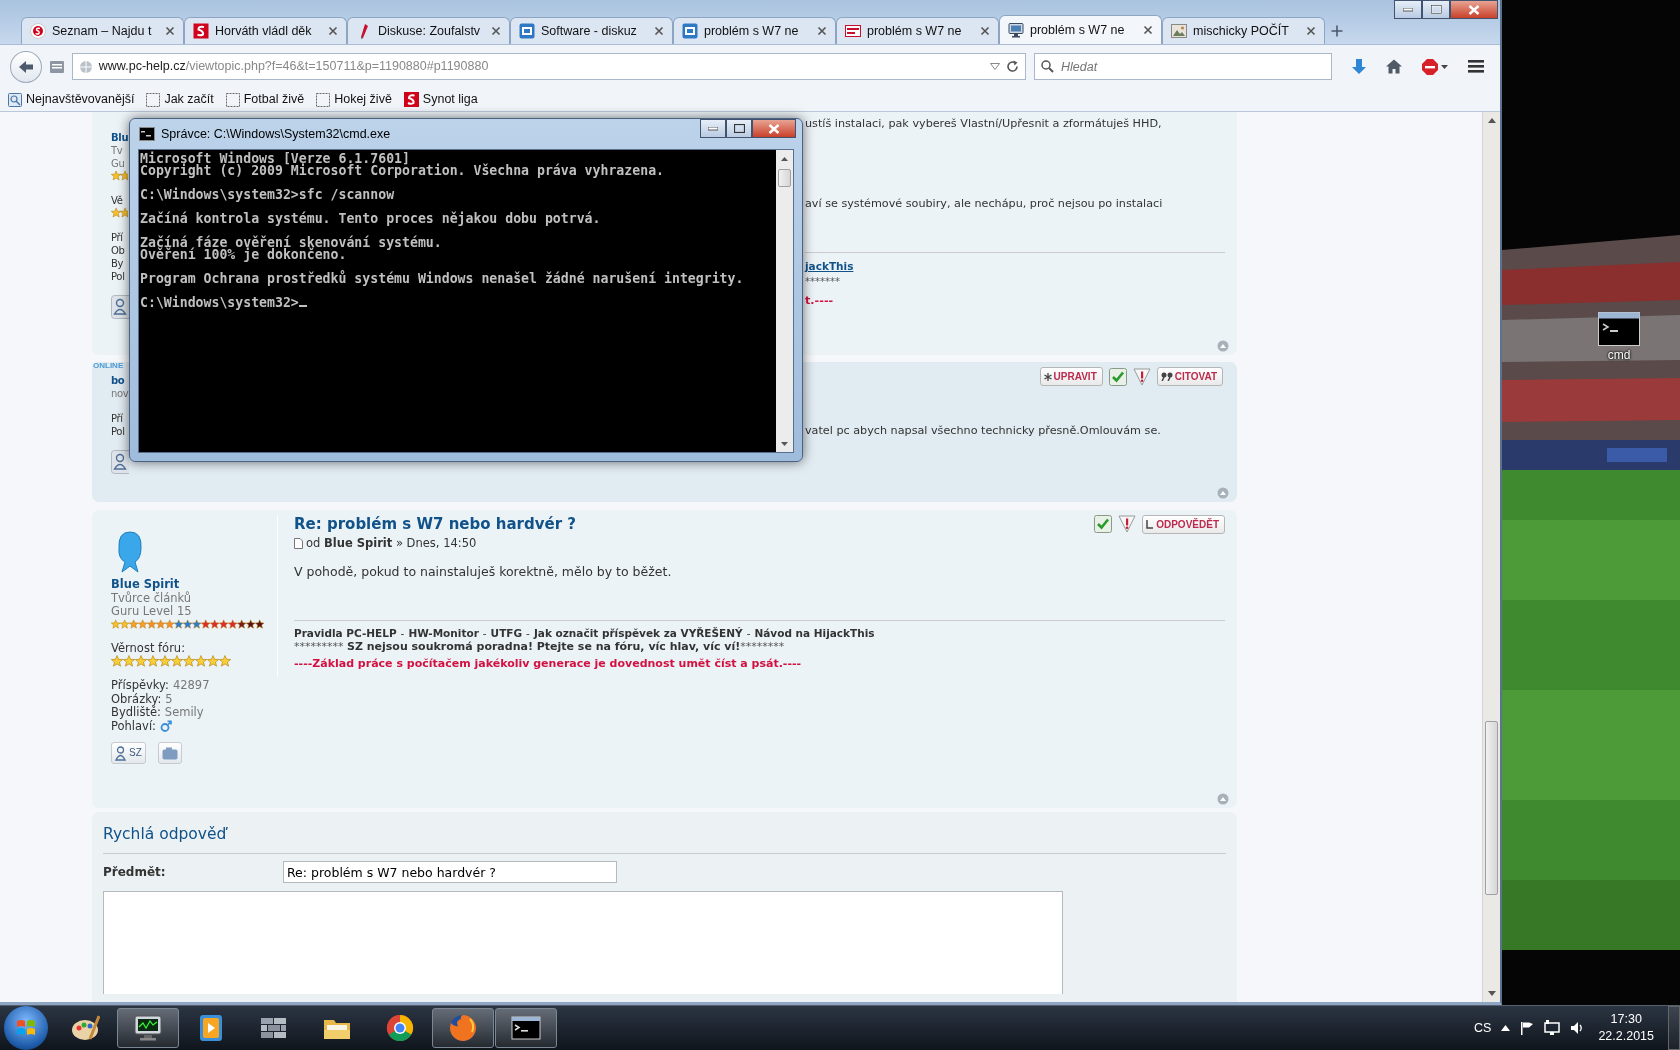 This screenshot has width=1680, height=1050. Describe the element at coordinates (1619, 338) in the screenshot. I see `desktop-shortcut: cmd` at that location.